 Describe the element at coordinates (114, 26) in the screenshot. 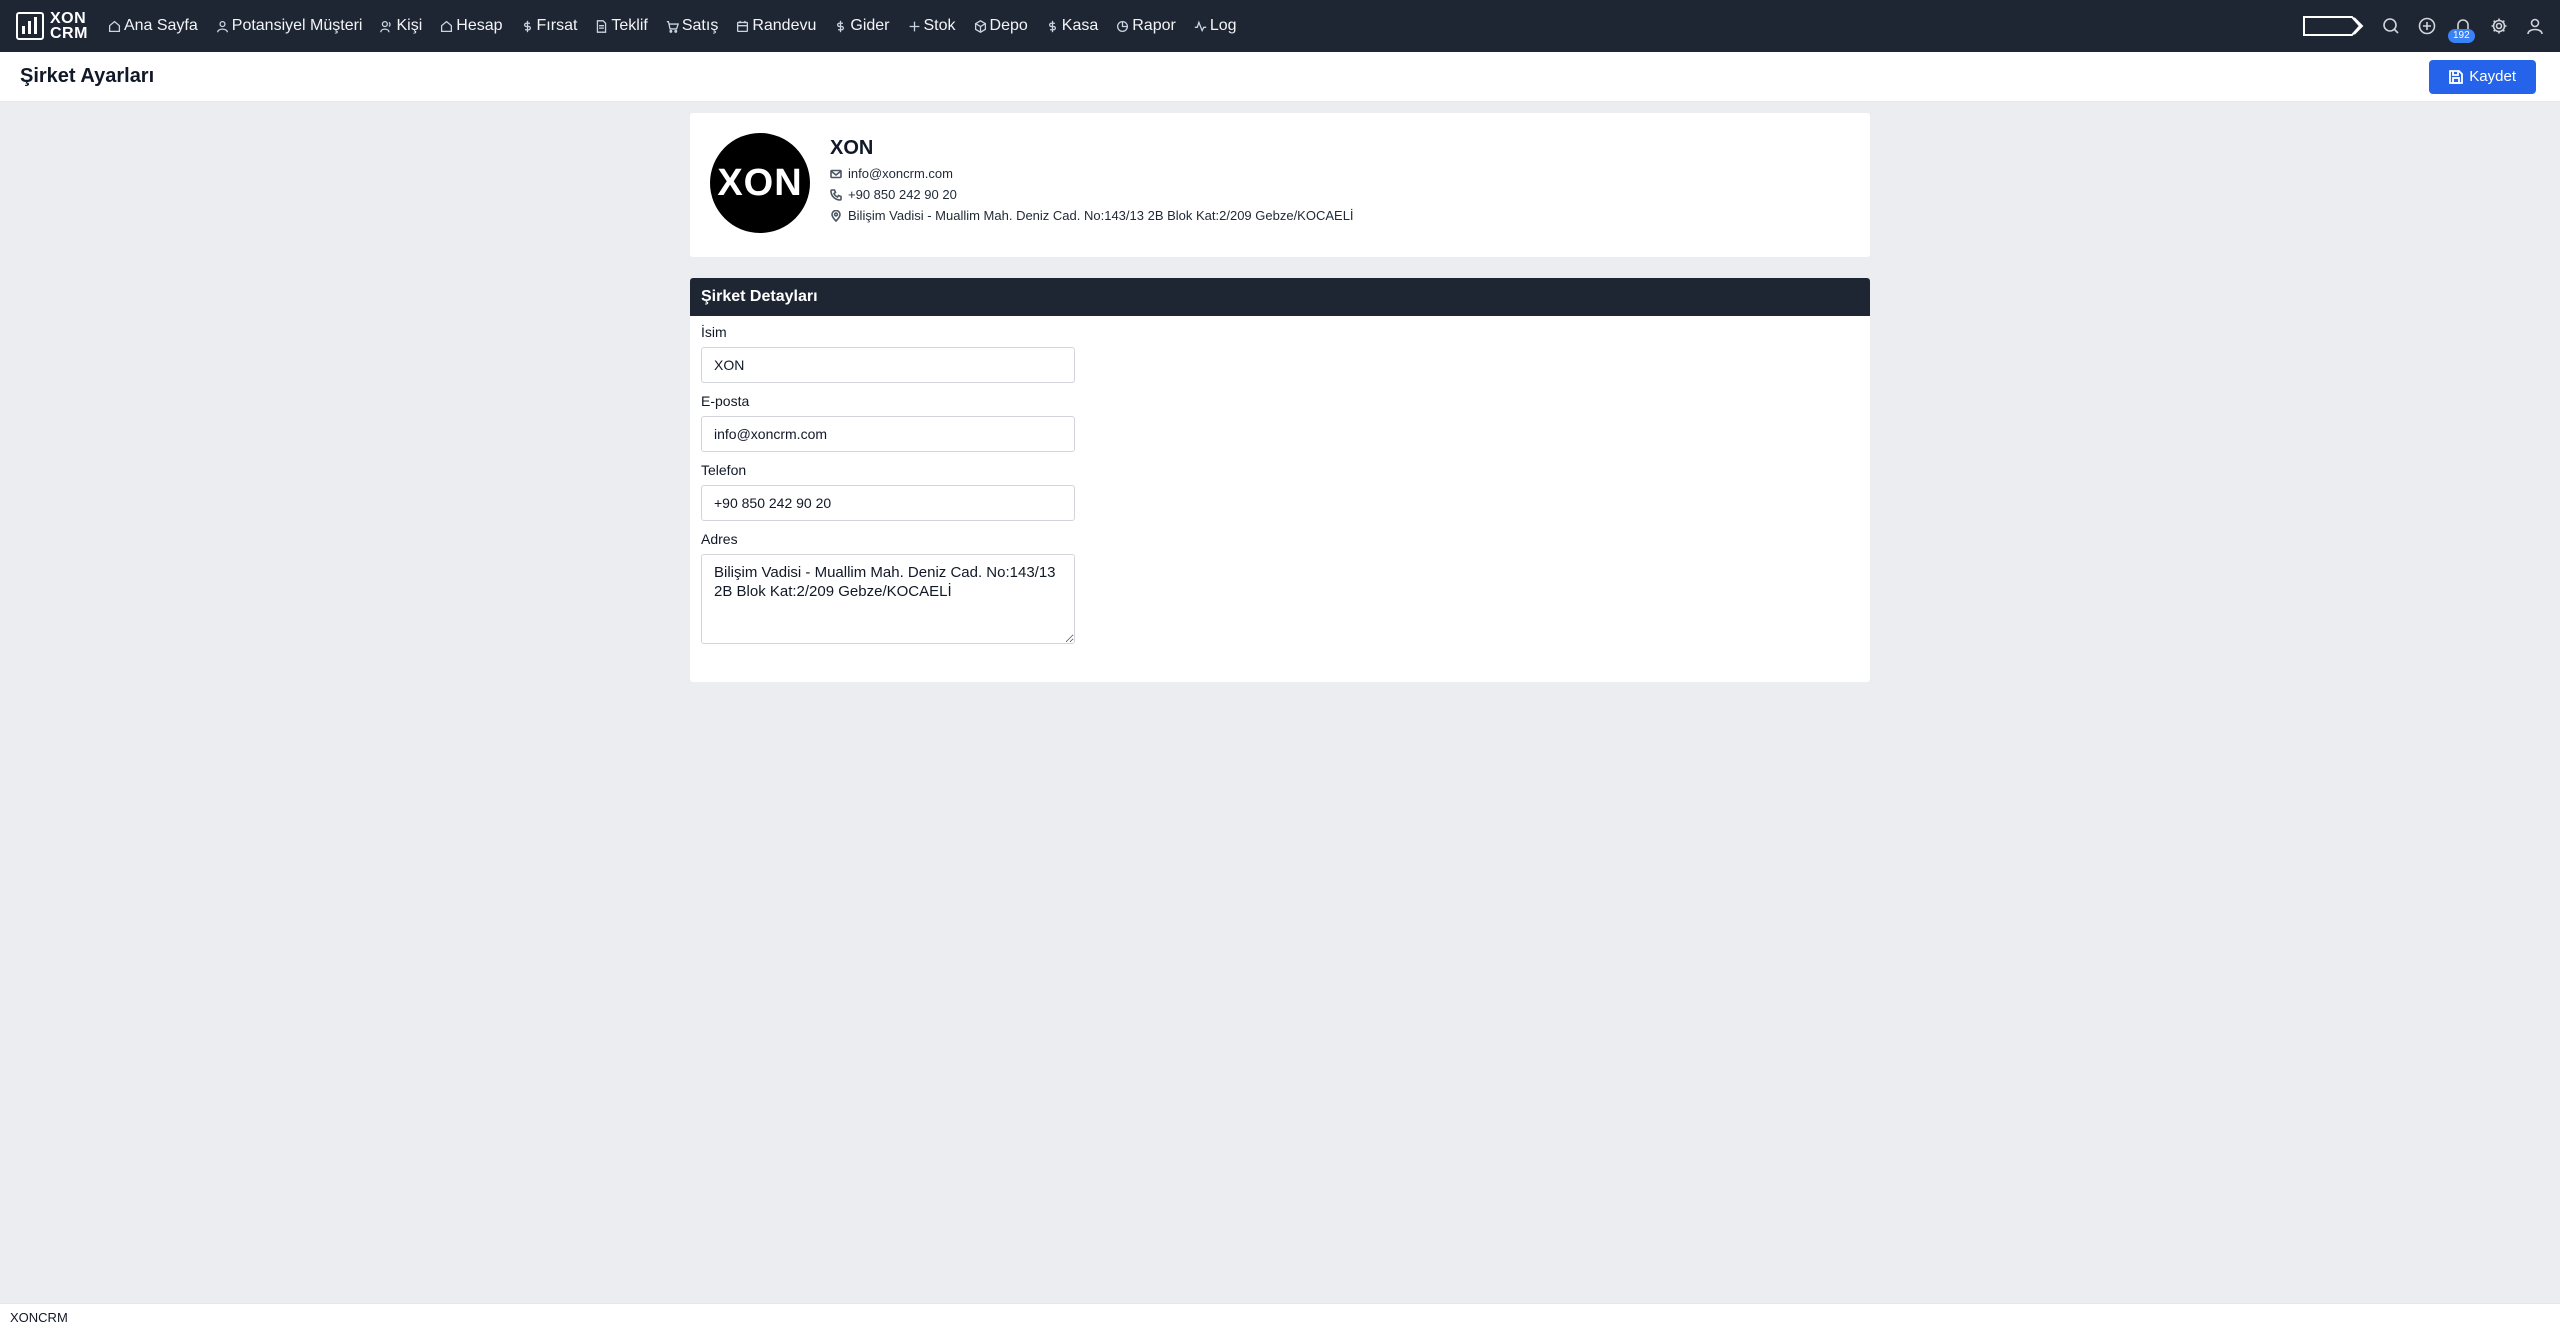

I see `home-icon` at that location.